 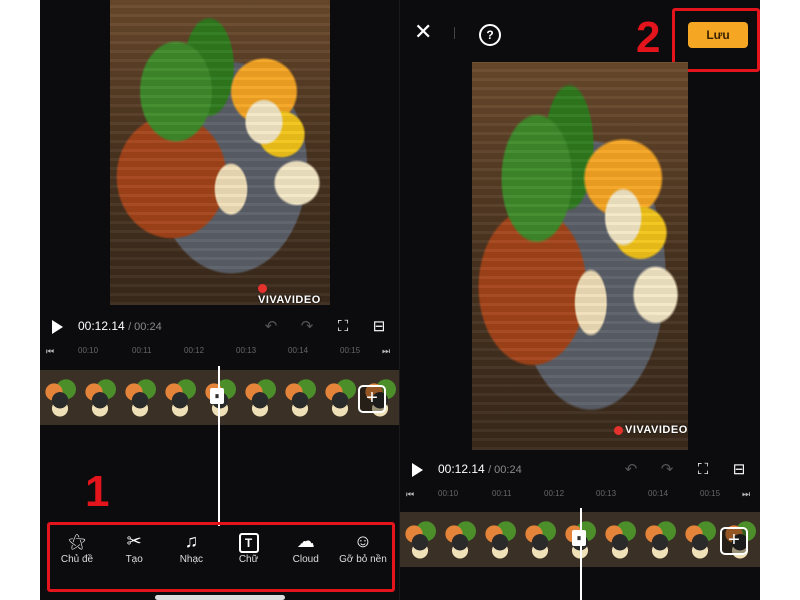 What do you see at coordinates (363, 541) in the screenshot?
I see `remove-background-icon: ☺` at bounding box center [363, 541].